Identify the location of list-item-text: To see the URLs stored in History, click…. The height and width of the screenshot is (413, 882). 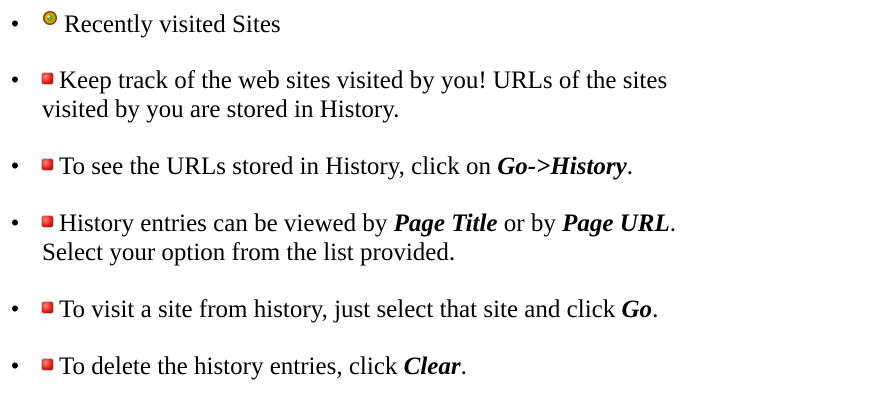
(452, 166).